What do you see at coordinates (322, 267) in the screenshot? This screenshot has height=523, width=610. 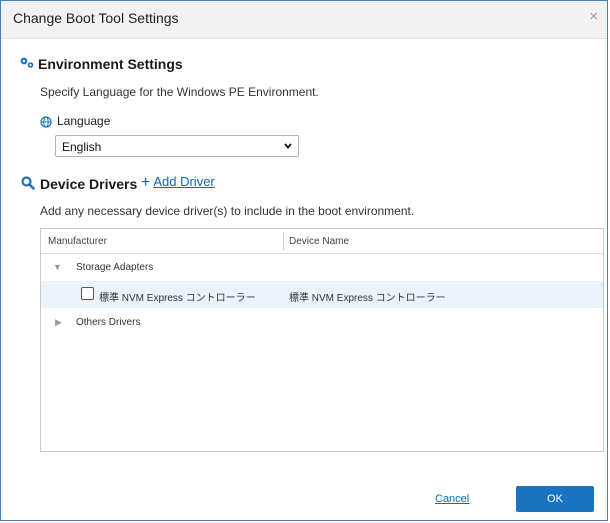 I see `group-row-storage-adapters: ▼ Storage Adapters` at bounding box center [322, 267].